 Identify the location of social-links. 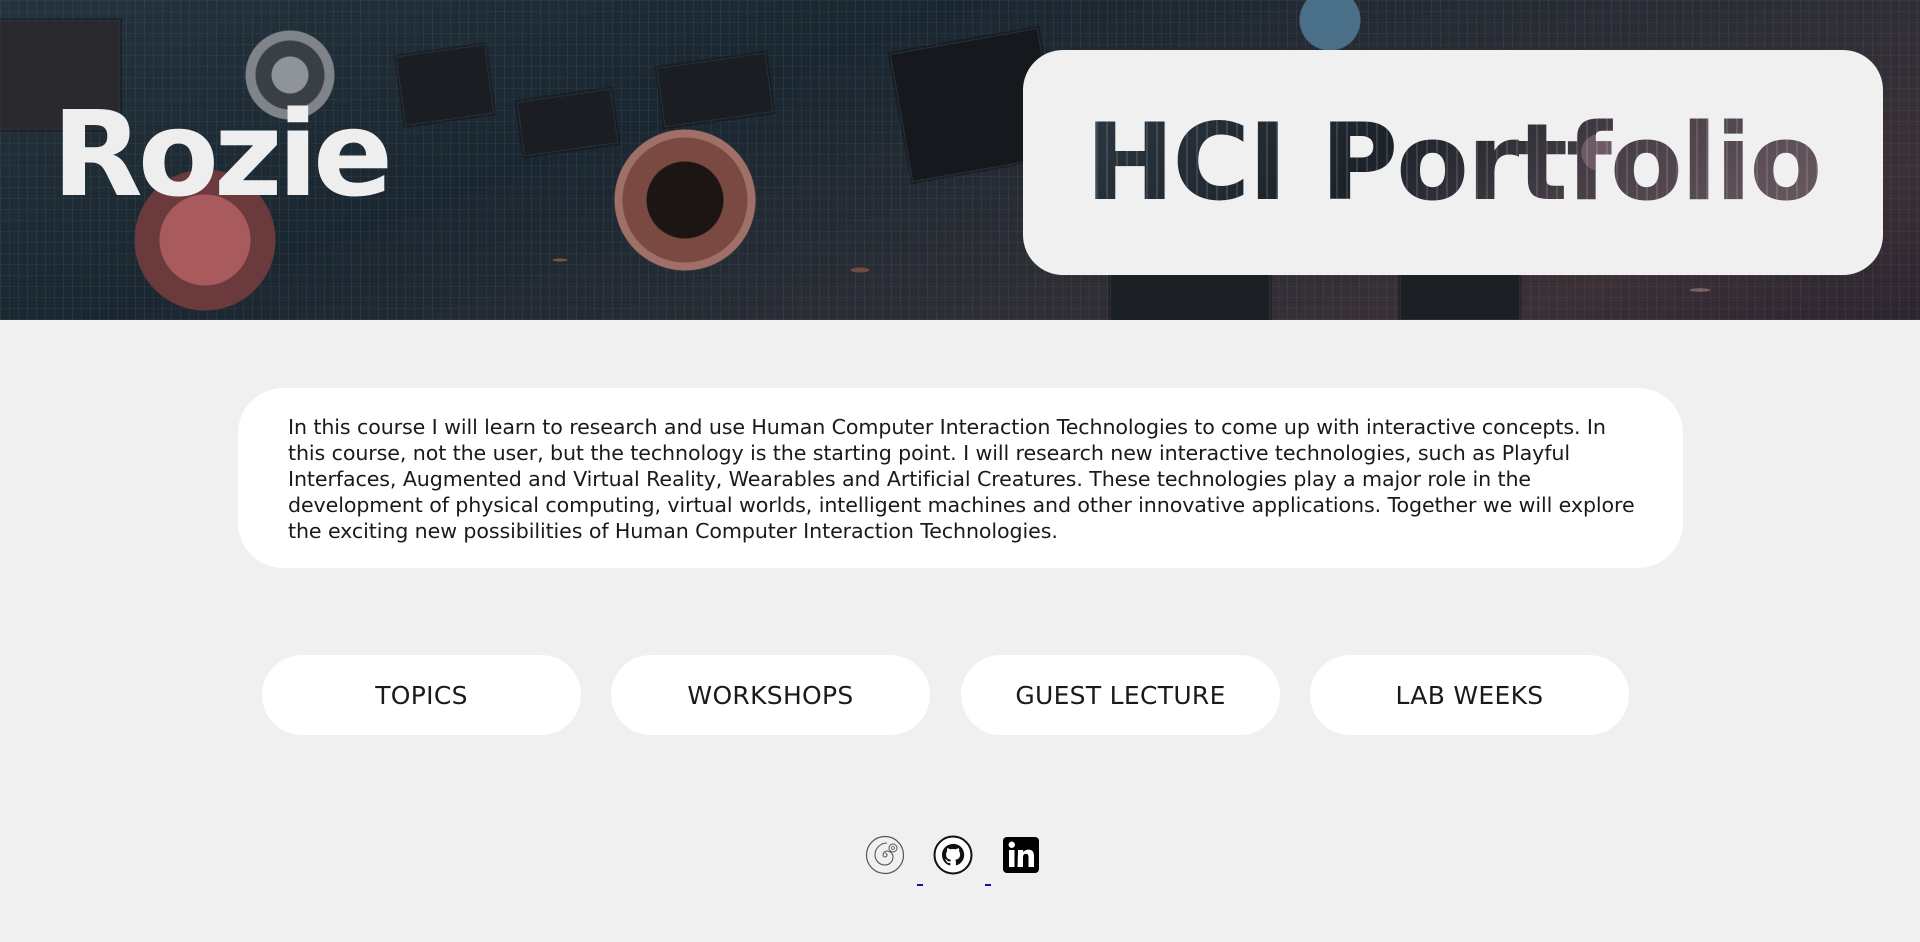
(955, 865).